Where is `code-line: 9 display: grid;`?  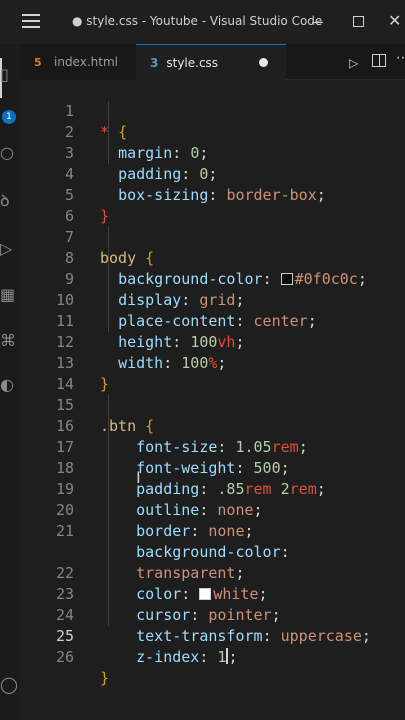
code-line: 9 display: grid; is located at coordinates (154, 289).